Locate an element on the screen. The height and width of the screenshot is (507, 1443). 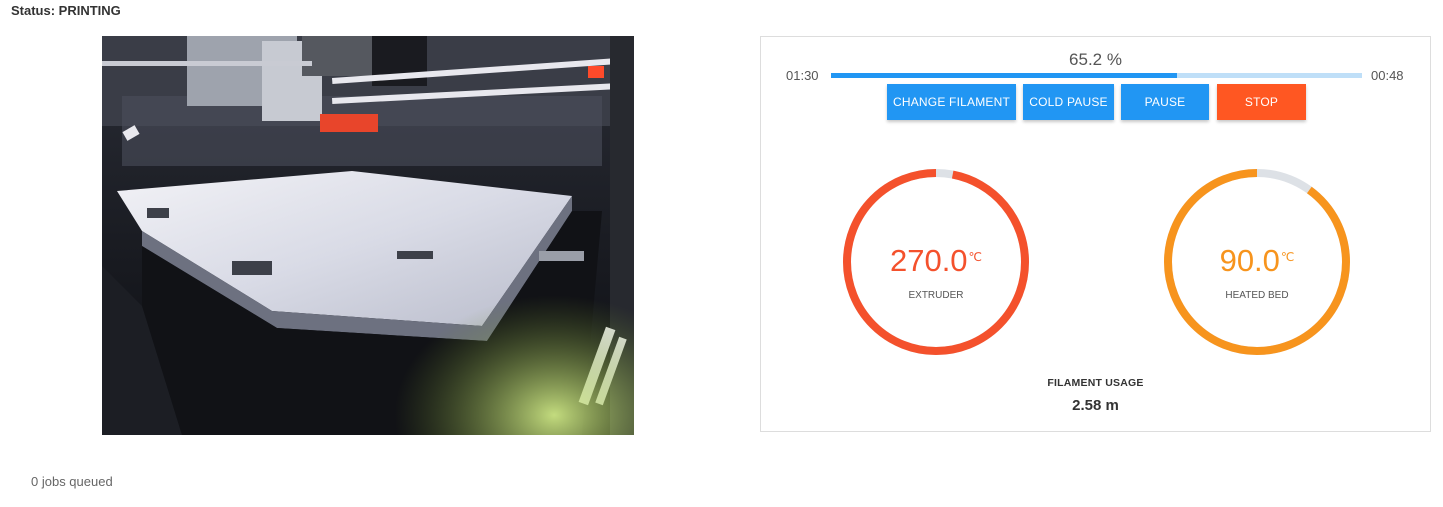
extruder-label: EXTRUDER is located at coordinates (936, 295).